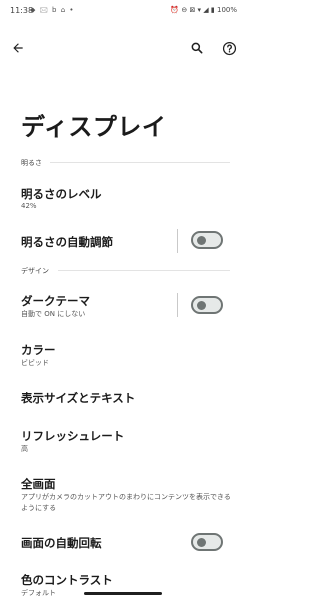  Describe the element at coordinates (38, 593) in the screenshot. I see `color-contrast-subtitle: デフォルト` at that location.